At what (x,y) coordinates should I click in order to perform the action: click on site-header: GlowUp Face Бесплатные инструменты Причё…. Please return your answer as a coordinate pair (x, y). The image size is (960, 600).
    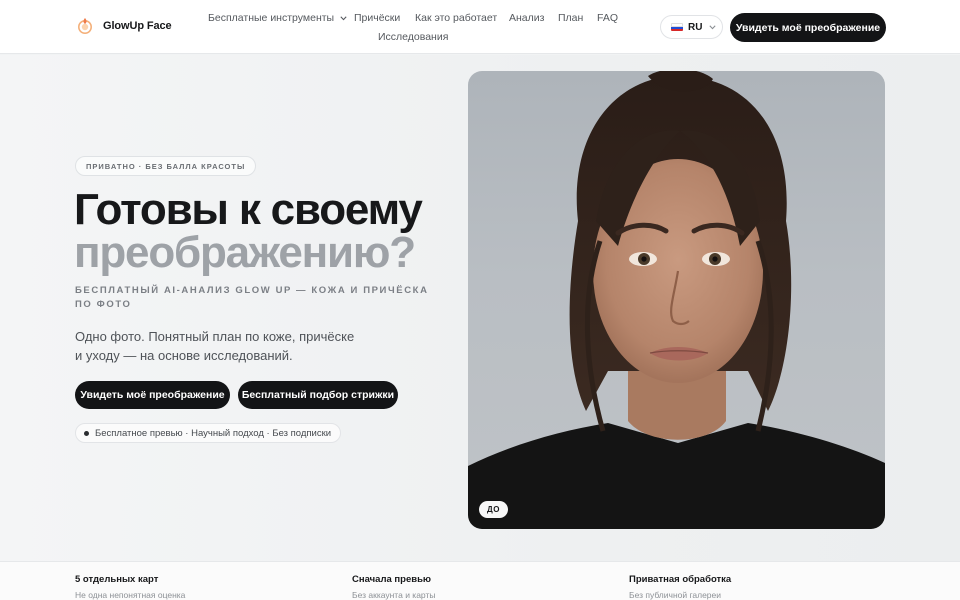
    Looking at the image, I should click on (480, 27).